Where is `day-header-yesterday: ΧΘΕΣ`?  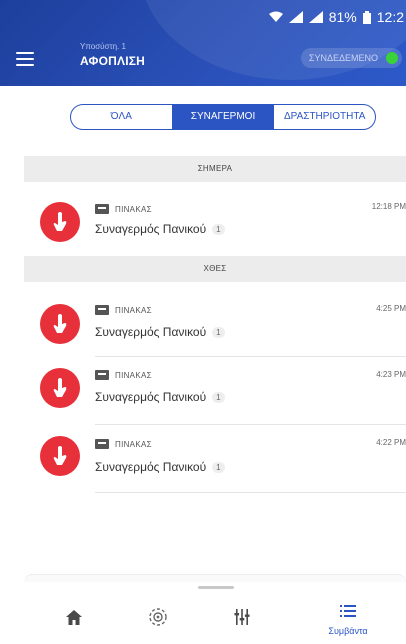 day-header-yesterday: ΧΘΕΣ is located at coordinates (215, 269).